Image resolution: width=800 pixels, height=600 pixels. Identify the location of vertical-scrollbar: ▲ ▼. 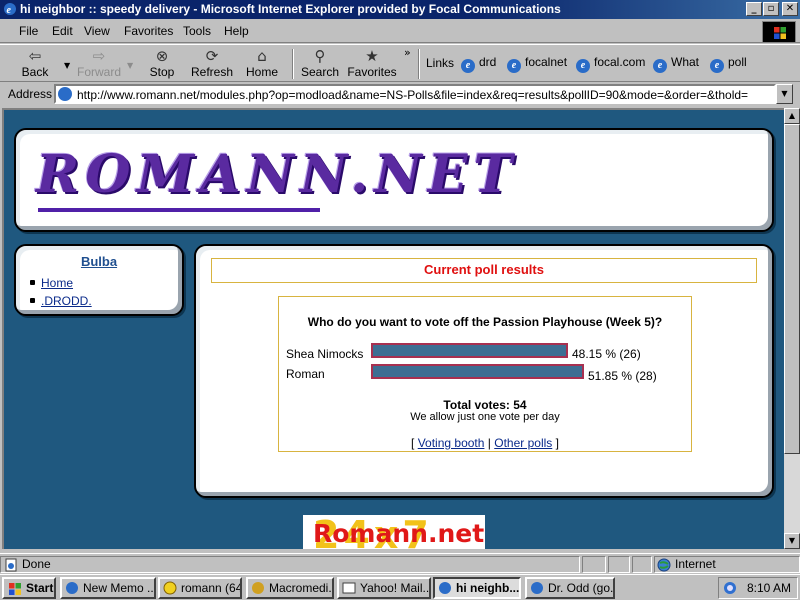
(792, 328).